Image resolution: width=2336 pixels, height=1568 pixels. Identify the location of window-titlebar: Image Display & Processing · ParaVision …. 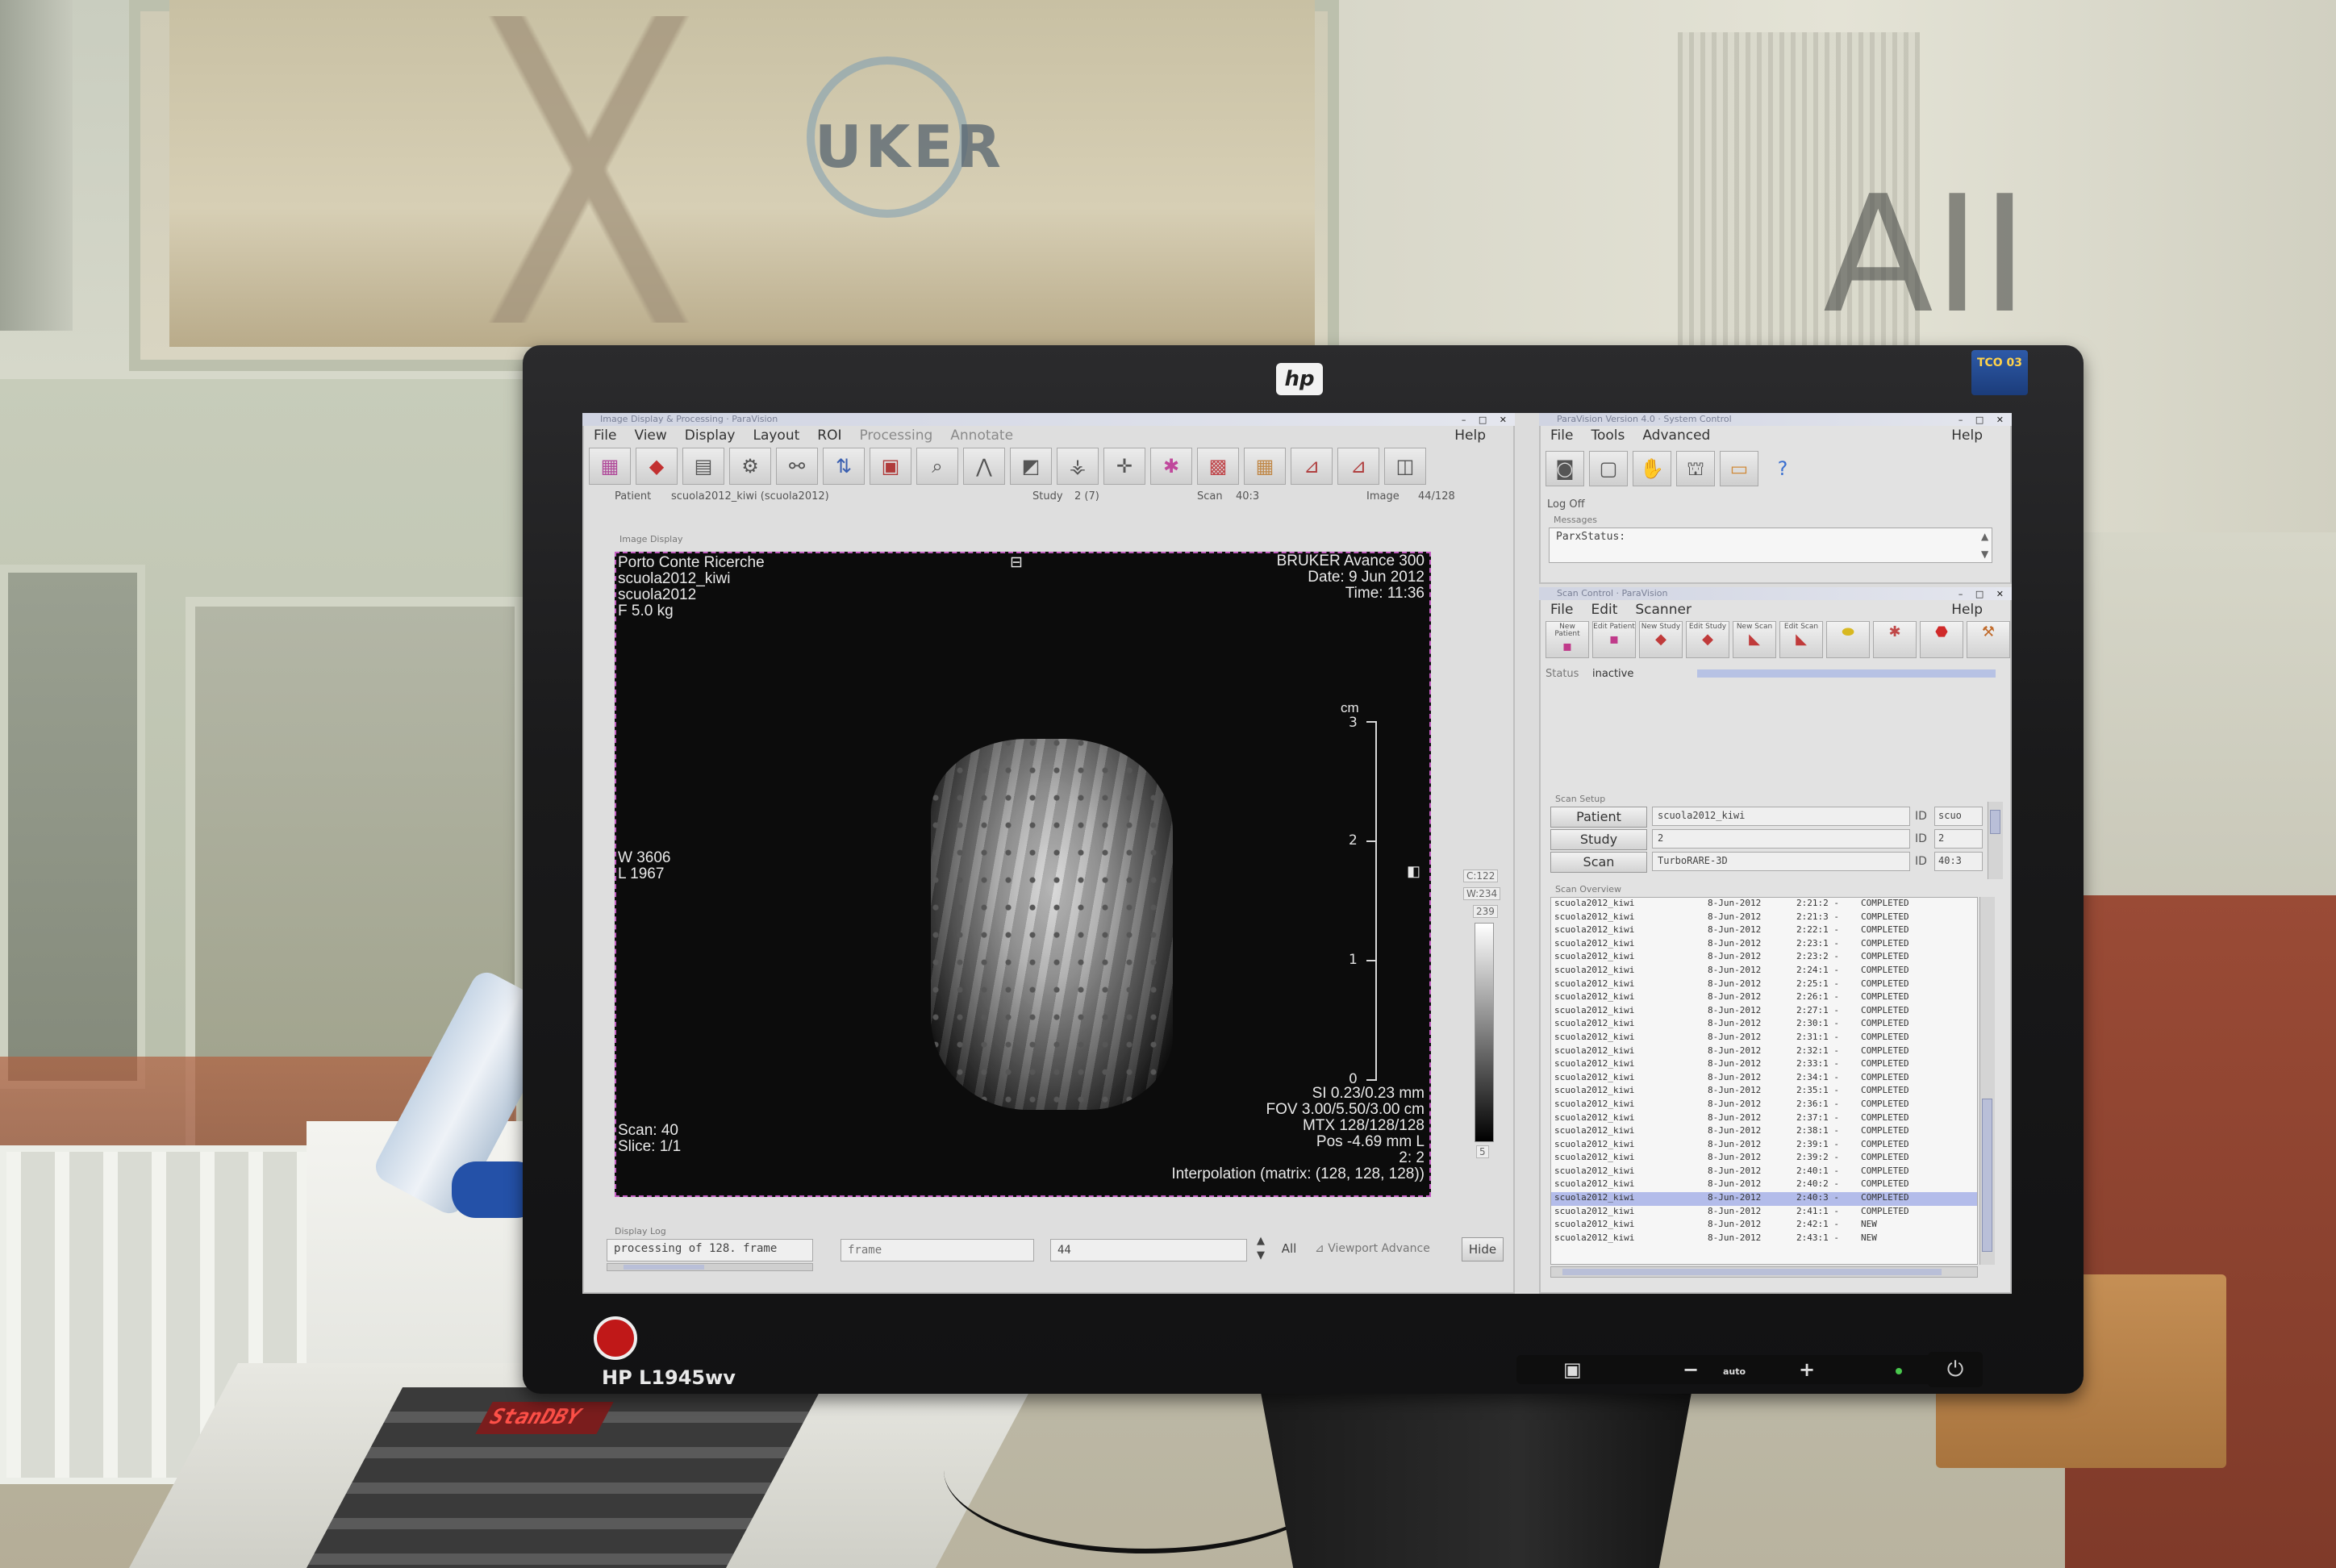
(1049, 419).